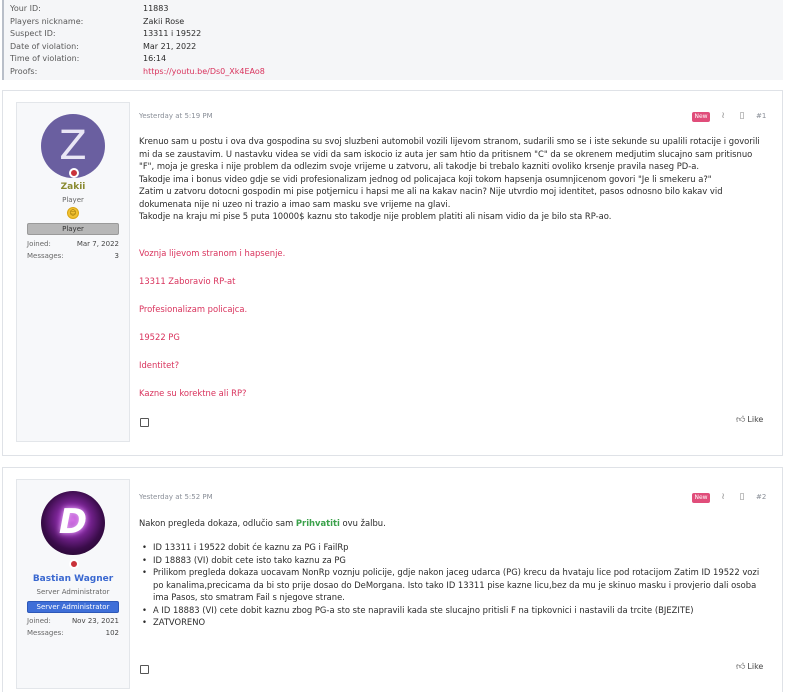 The image size is (787, 692). What do you see at coordinates (761, 116) in the screenshot?
I see `post-number: #1` at bounding box center [761, 116].